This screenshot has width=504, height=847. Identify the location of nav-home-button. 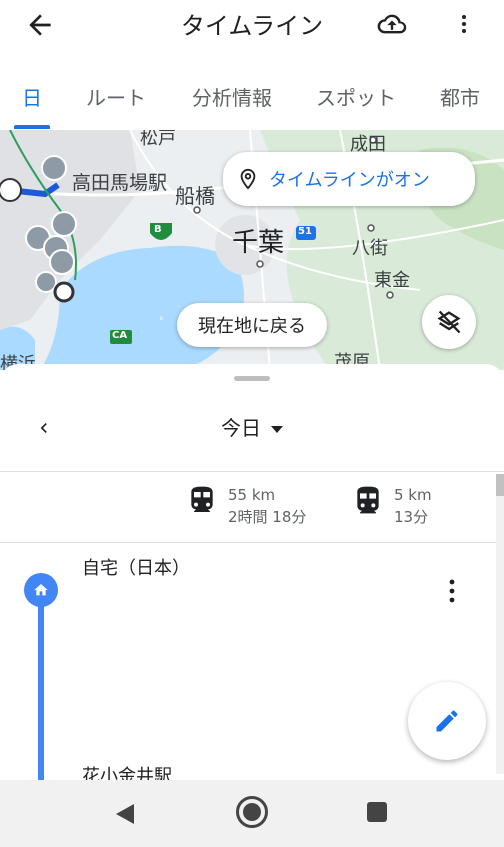
(252, 812).